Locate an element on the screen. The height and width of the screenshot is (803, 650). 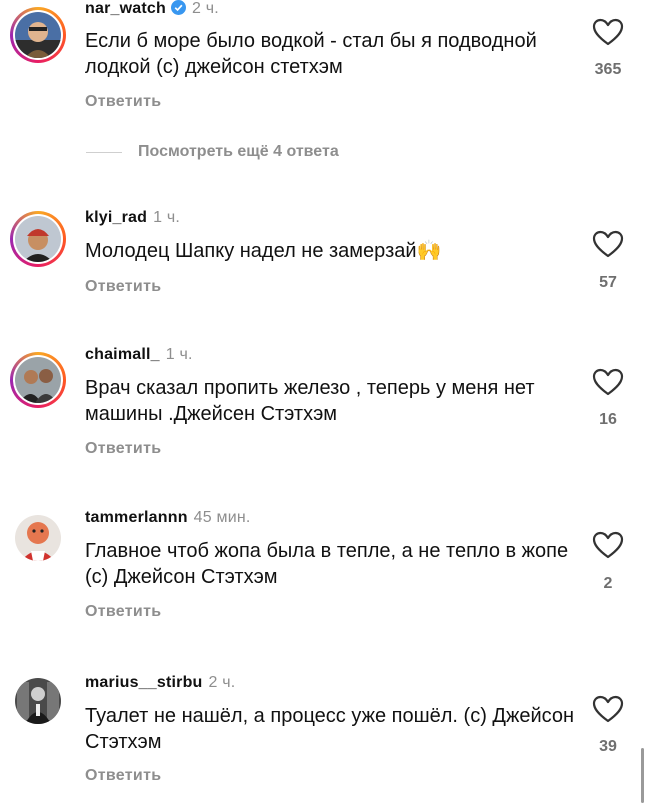
timestamp: 45 мин. is located at coordinates (222, 517).